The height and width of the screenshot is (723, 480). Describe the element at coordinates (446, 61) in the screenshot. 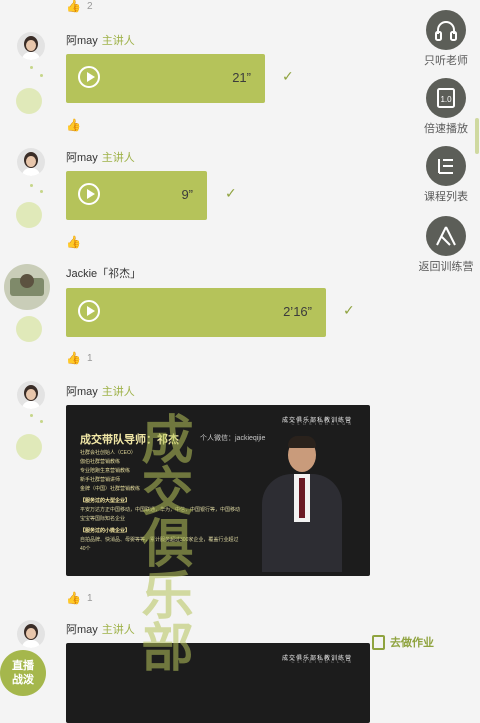

I see `side-button-label: 只听老师` at that location.